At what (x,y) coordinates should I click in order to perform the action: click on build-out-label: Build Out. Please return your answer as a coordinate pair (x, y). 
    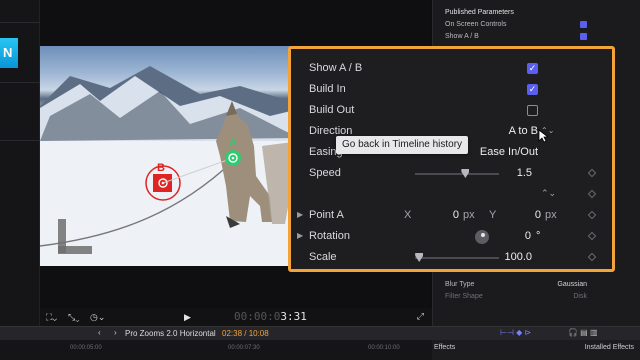
    Looking at the image, I should click on (332, 110).